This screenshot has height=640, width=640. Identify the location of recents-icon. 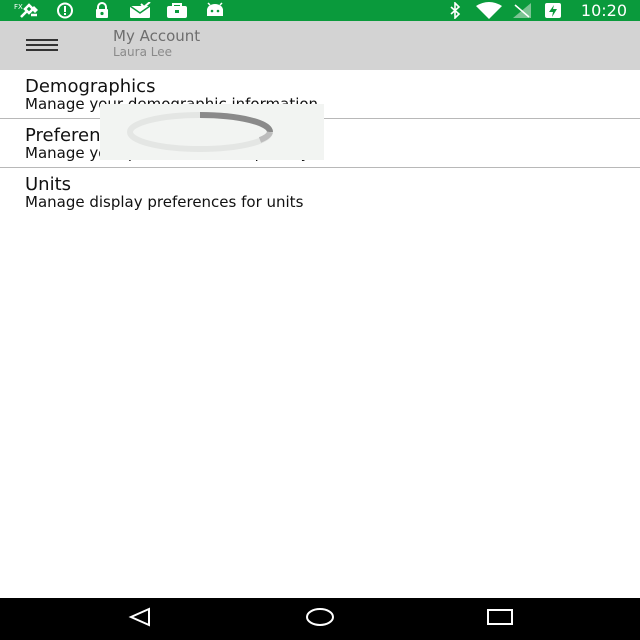
(500, 619).